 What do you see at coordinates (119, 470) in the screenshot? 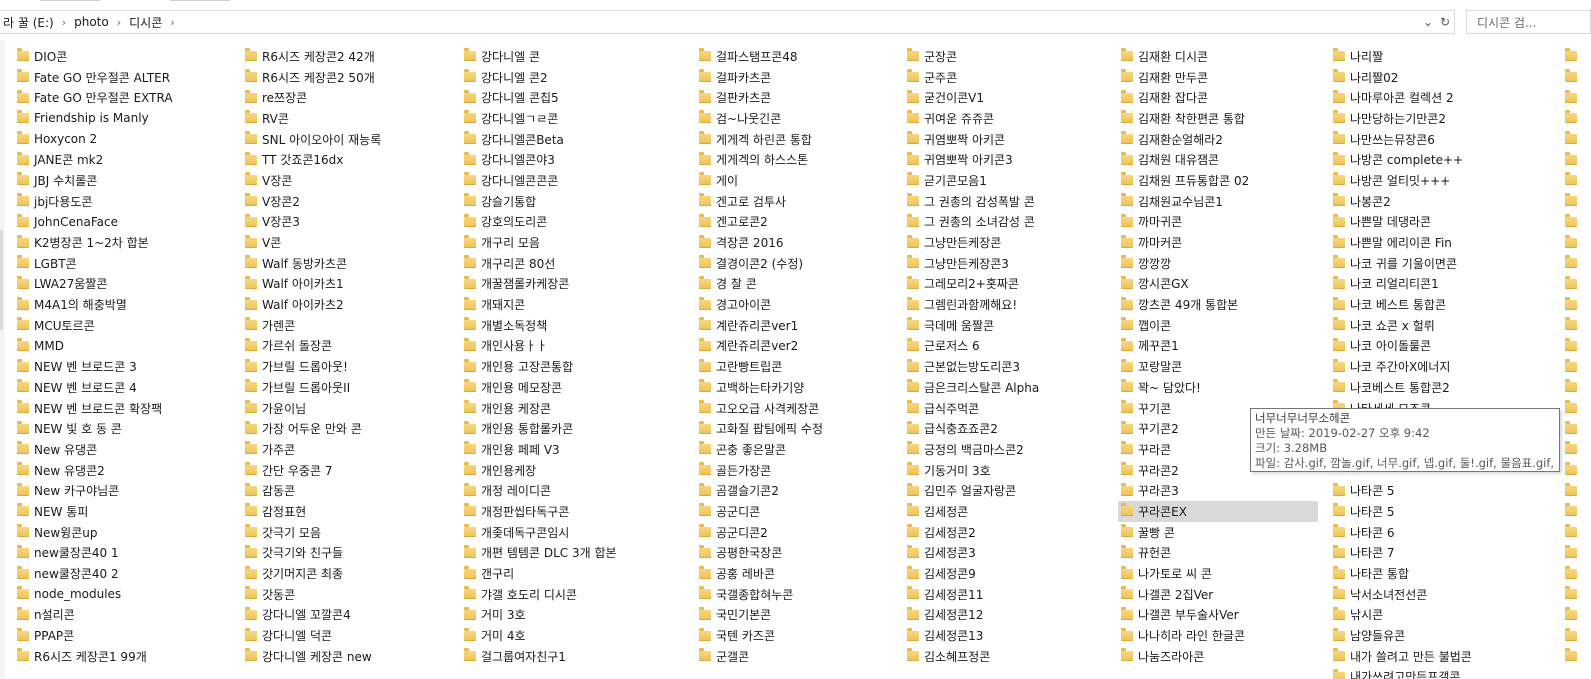
I see `folder-item: New 유댕콘2` at bounding box center [119, 470].